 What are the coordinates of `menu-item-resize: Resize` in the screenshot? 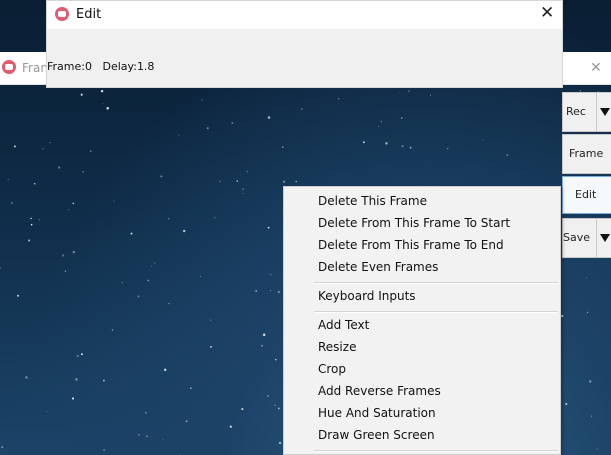 It's located at (337, 347).